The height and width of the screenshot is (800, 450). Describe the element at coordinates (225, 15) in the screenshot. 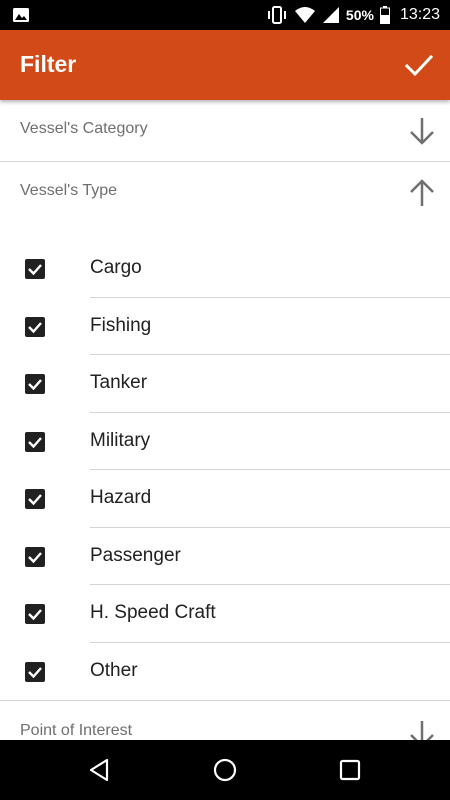

I see `status-bar: 50% 13:23` at that location.